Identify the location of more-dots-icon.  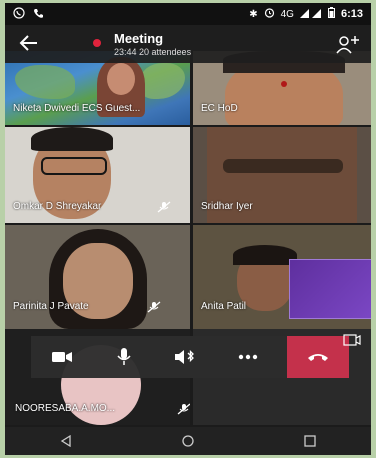
(248, 357).